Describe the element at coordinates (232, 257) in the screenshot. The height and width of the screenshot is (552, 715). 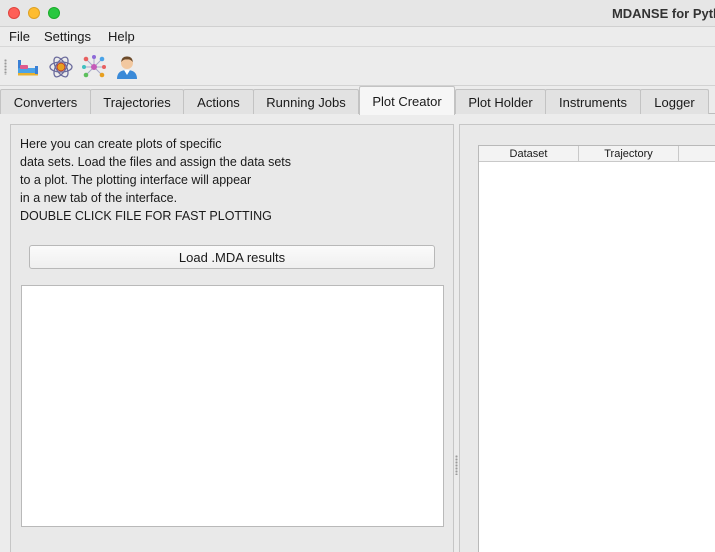
I see `load-mda-results-button: Load .MDA results` at that location.